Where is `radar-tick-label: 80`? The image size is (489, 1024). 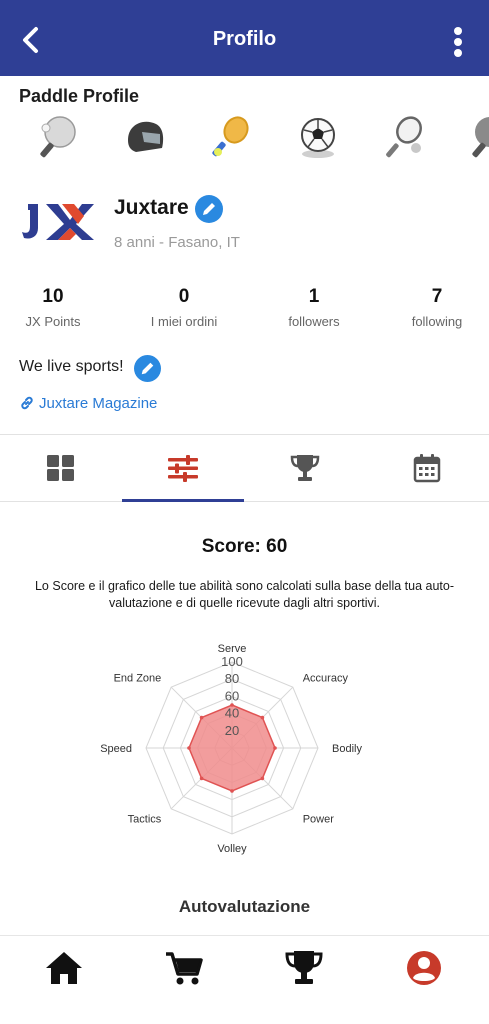 radar-tick-label: 80 is located at coordinates (232, 678).